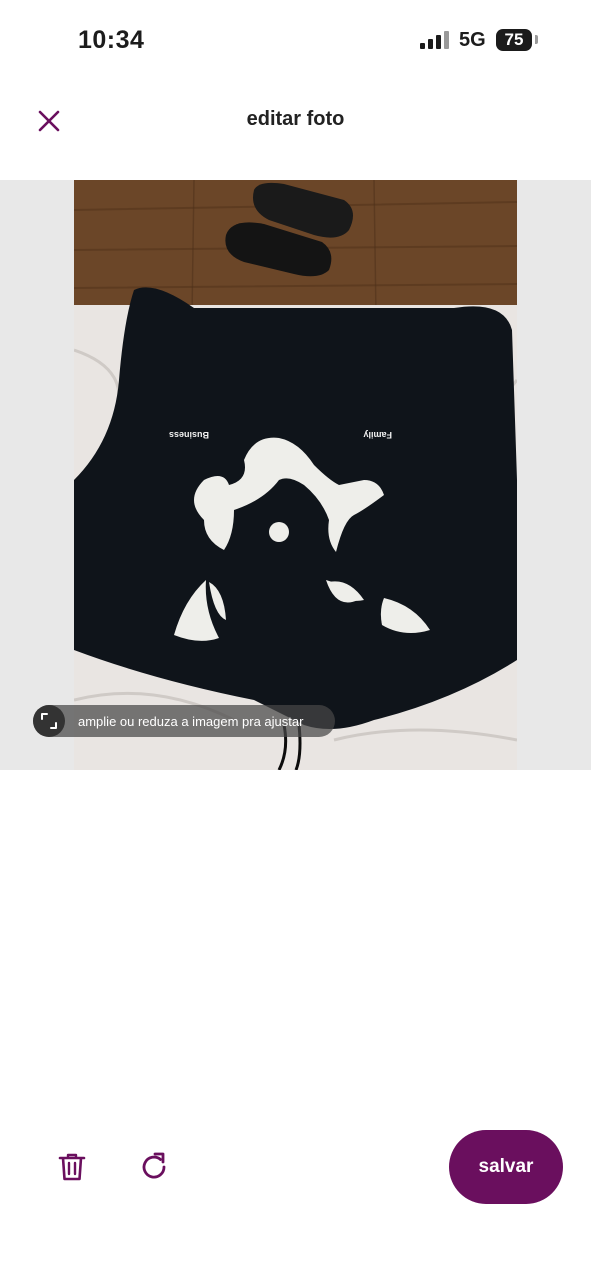 Image resolution: width=591 pixels, height=1280 pixels. I want to click on battery-level: 75, so click(514, 39).